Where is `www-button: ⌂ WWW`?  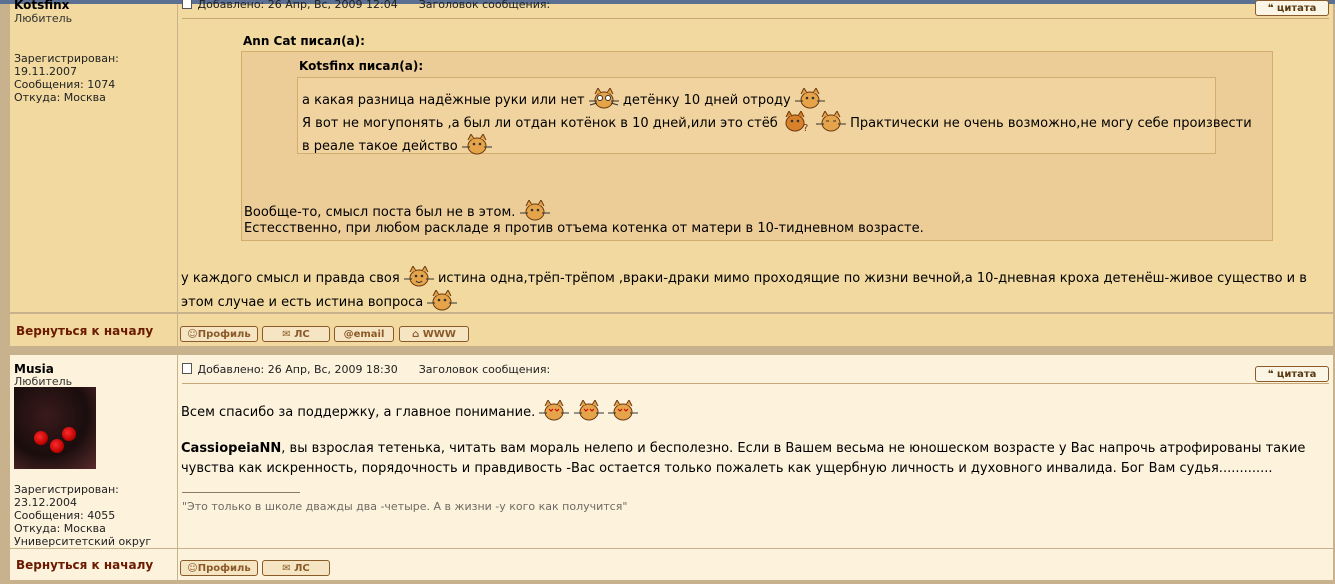 www-button: ⌂ WWW is located at coordinates (434, 334).